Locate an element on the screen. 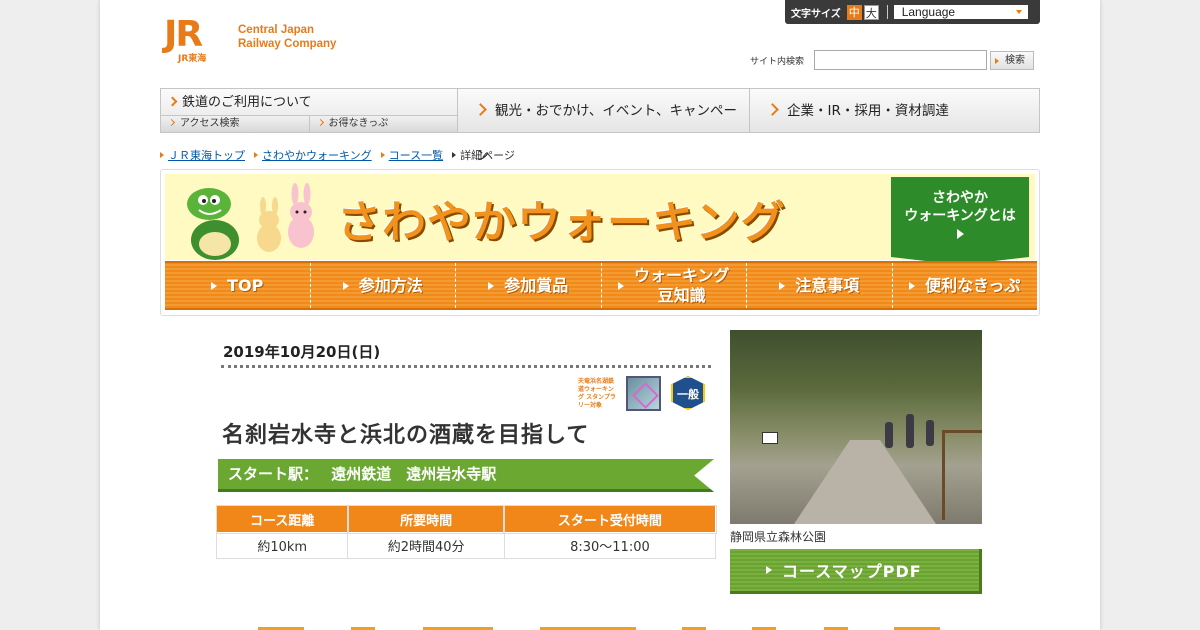 This screenshot has width=1200, height=630. font-size-label: 文字サイズ is located at coordinates (816, 14).